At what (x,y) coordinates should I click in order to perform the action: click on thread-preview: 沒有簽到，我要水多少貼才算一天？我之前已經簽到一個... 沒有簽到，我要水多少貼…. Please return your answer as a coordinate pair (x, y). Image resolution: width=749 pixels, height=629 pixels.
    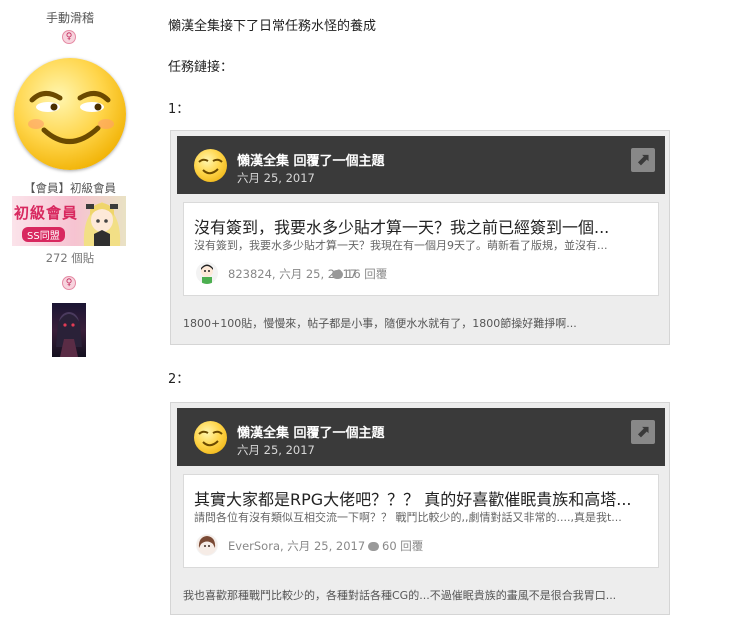
    Looking at the image, I should click on (421, 249).